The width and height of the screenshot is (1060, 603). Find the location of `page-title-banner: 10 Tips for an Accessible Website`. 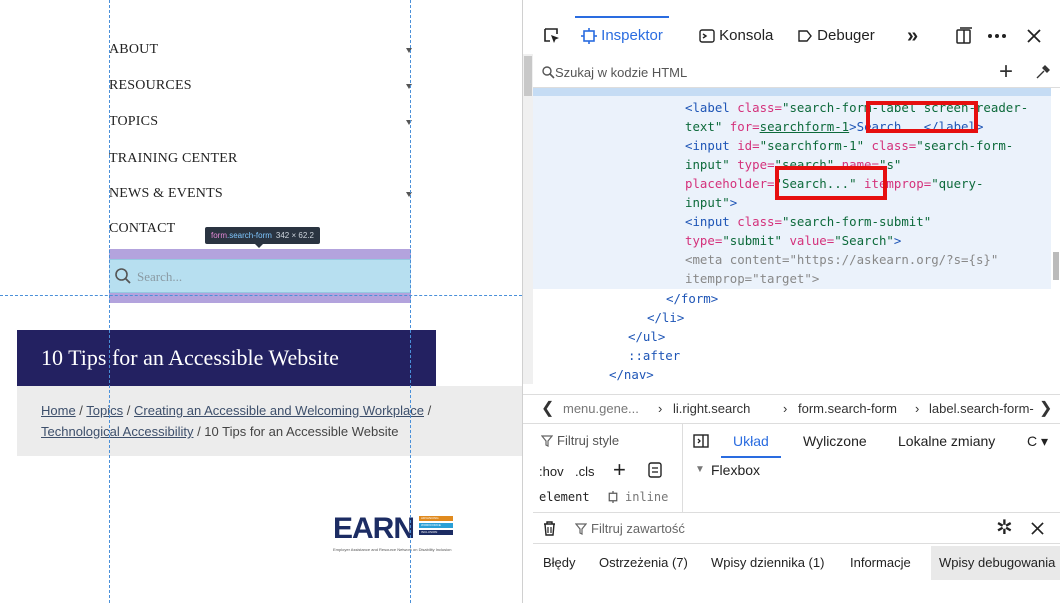

page-title-banner: 10 Tips for an Accessible Website is located at coordinates (226, 358).